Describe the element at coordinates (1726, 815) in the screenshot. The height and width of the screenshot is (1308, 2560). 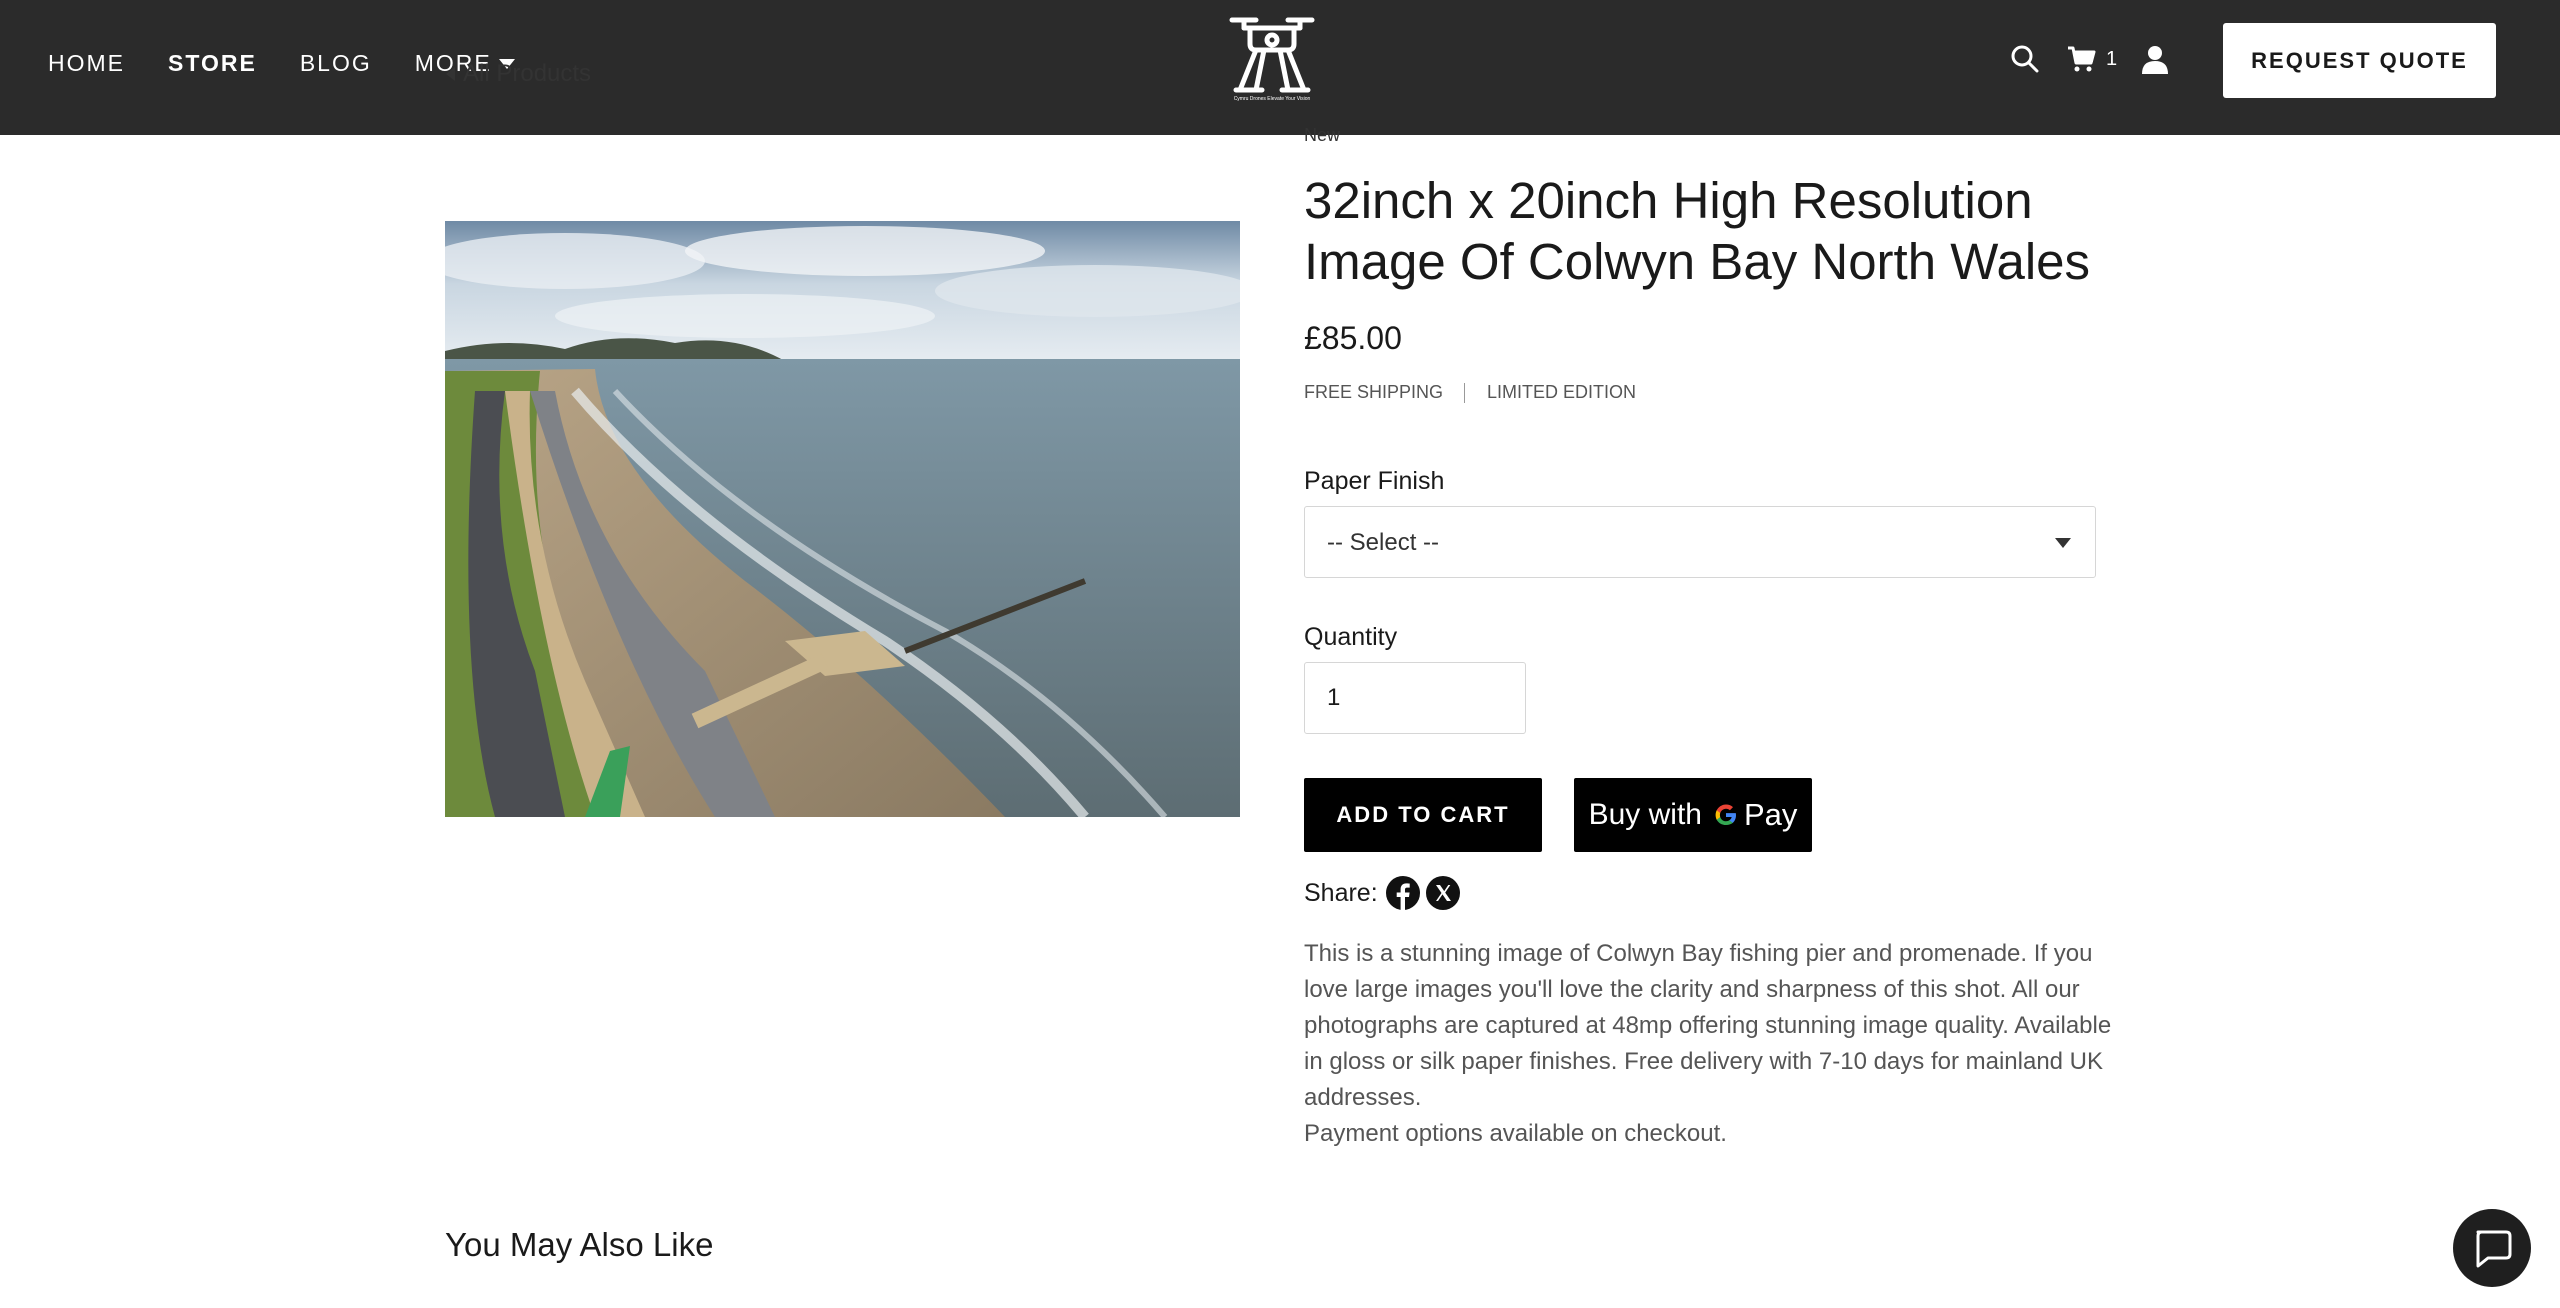
I see `google-g-icon` at that location.